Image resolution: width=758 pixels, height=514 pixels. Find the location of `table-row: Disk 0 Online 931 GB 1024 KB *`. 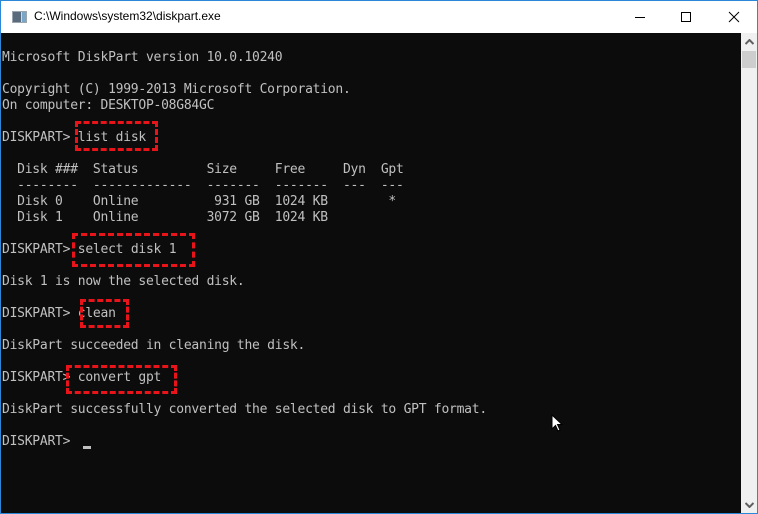

table-row: Disk 0 Online 931 GB 1024 KB * is located at coordinates (199, 201).